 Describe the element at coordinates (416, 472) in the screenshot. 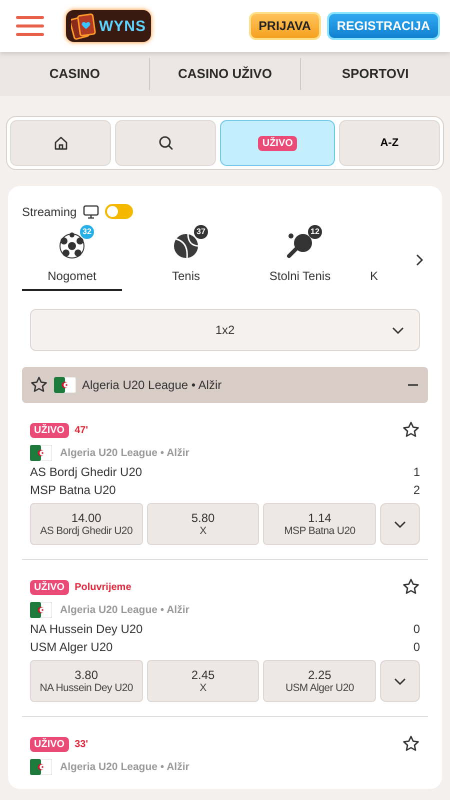

I see `score: 1` at that location.